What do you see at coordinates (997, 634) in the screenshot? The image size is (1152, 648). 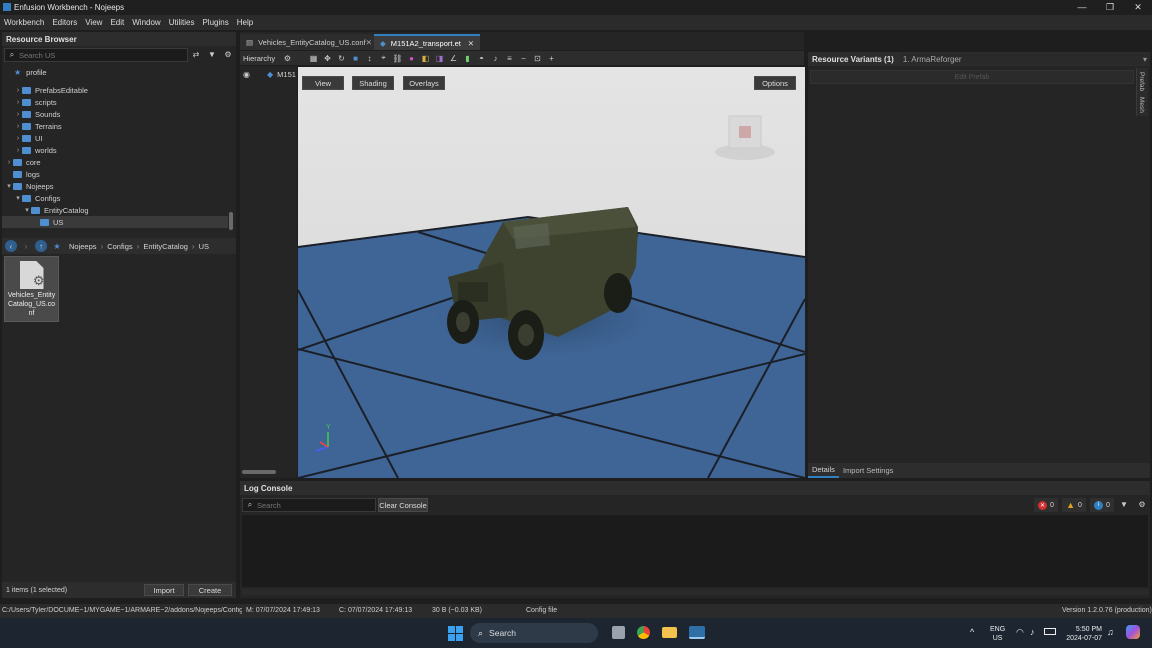 I see `language-indicator: ENG US` at bounding box center [997, 634].